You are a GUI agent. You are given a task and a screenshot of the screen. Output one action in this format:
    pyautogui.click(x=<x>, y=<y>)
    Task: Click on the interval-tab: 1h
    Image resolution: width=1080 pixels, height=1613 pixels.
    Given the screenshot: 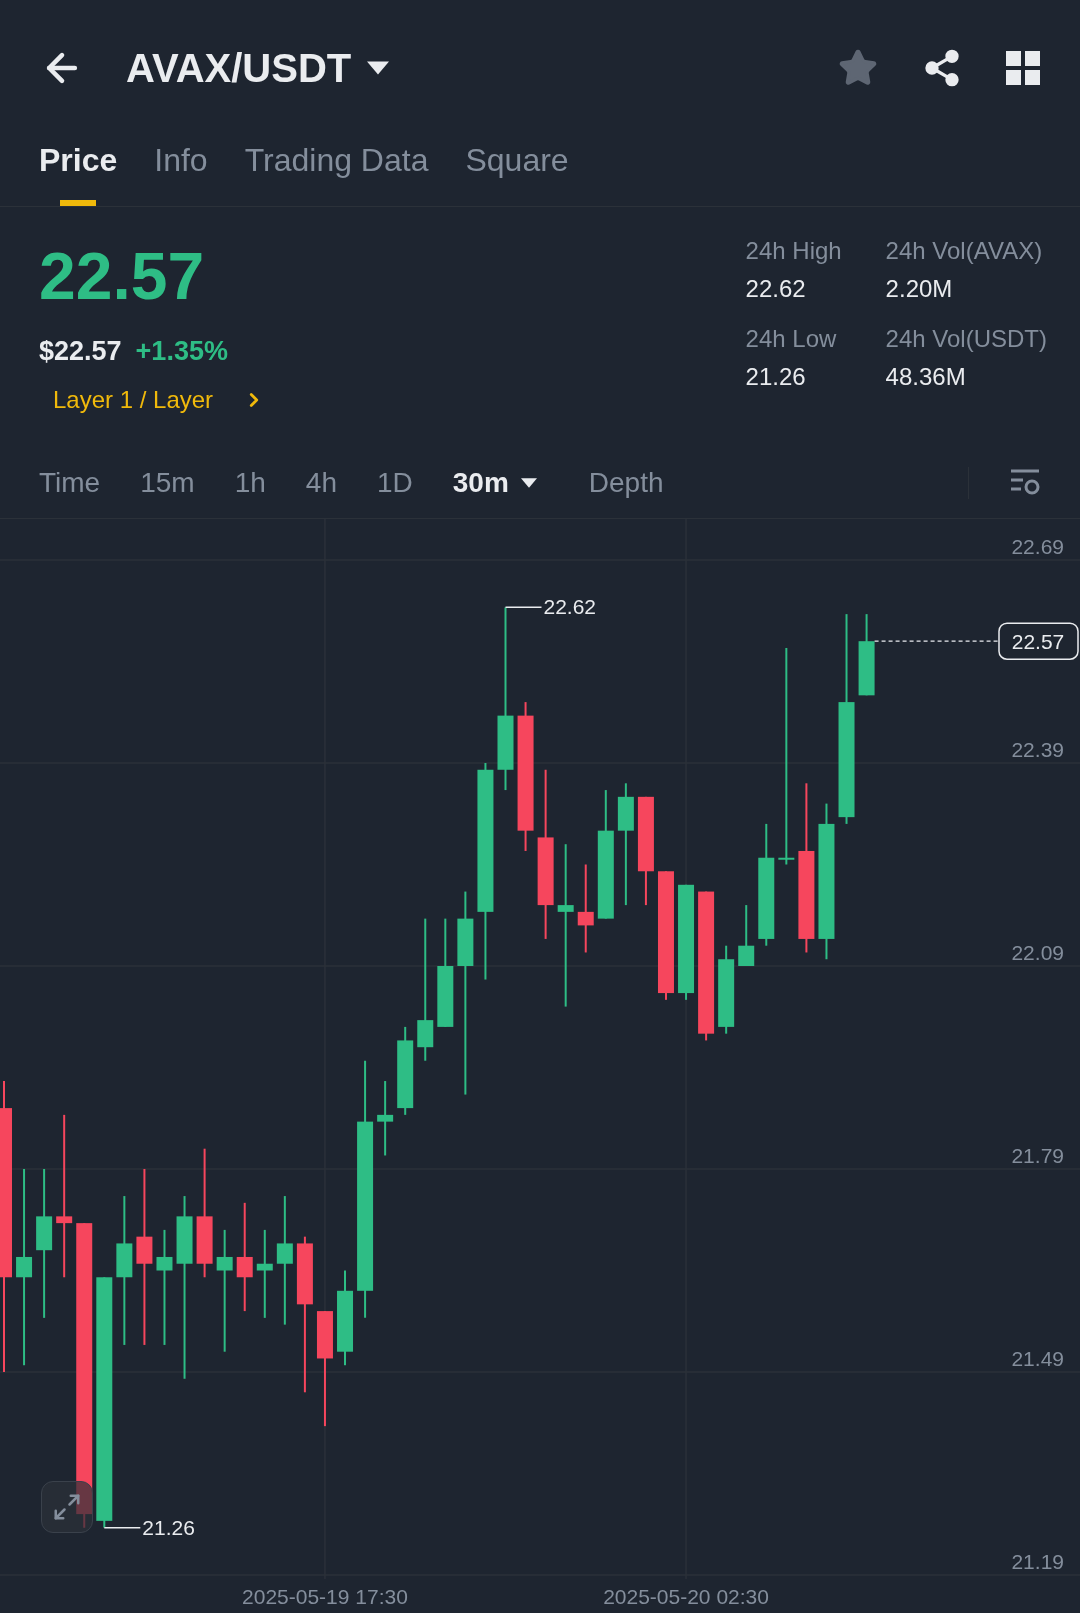 What is the action you would take?
    pyautogui.click(x=250, y=482)
    